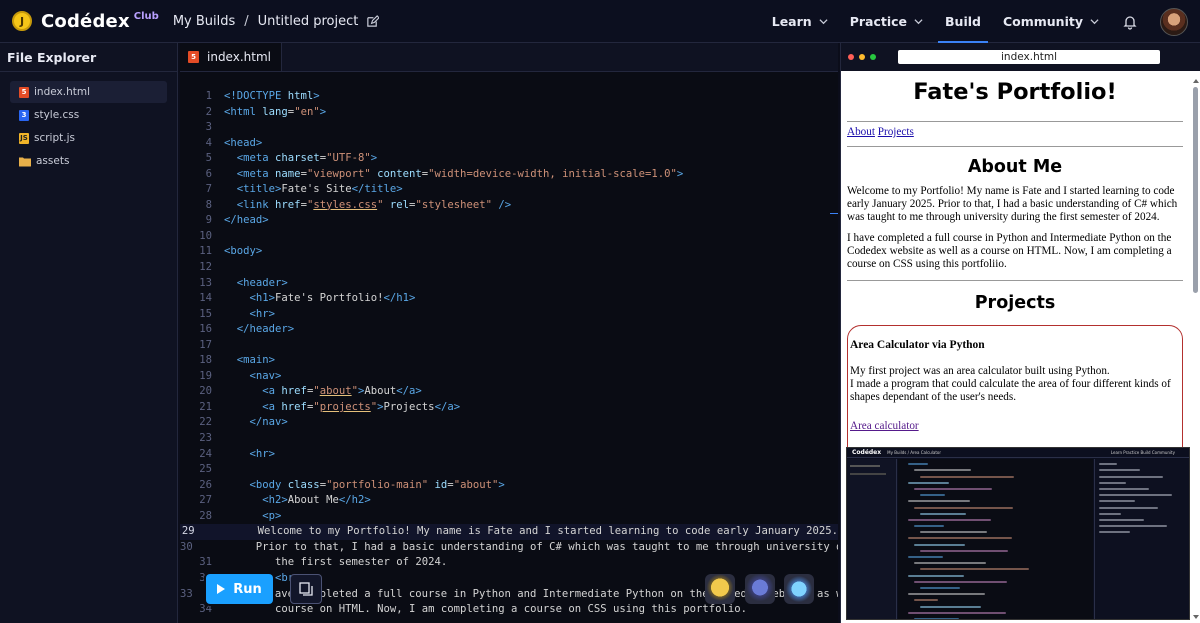  What do you see at coordinates (509, 579) in the screenshot?
I see `code-line: 32 <br>` at bounding box center [509, 579].